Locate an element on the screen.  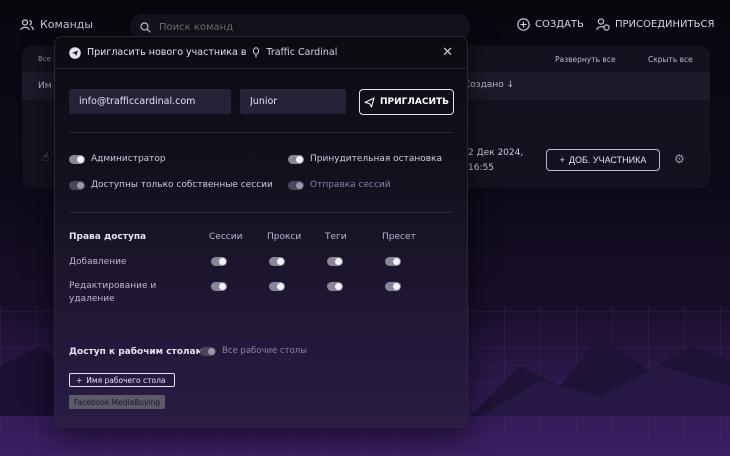
create-button: СОЗДАТЬ is located at coordinates (550, 24).